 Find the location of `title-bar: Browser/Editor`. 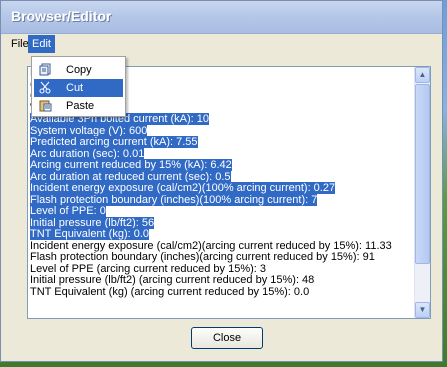

title-bar: Browser/Editor is located at coordinates (221, 17).